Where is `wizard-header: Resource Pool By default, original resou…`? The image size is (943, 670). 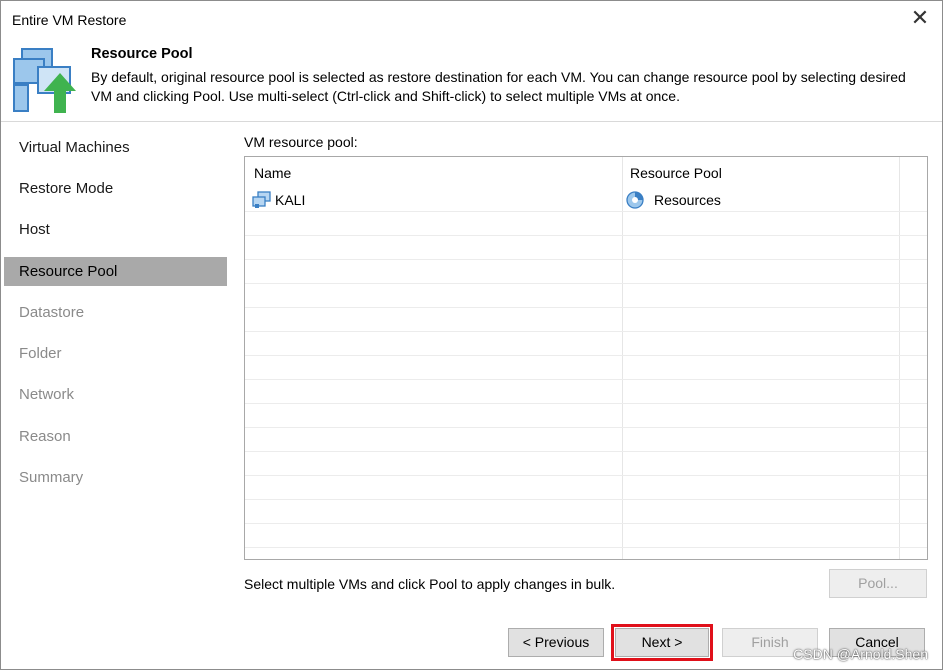
wizard-header: Resource Pool By default, original resou… is located at coordinates (471, 80).